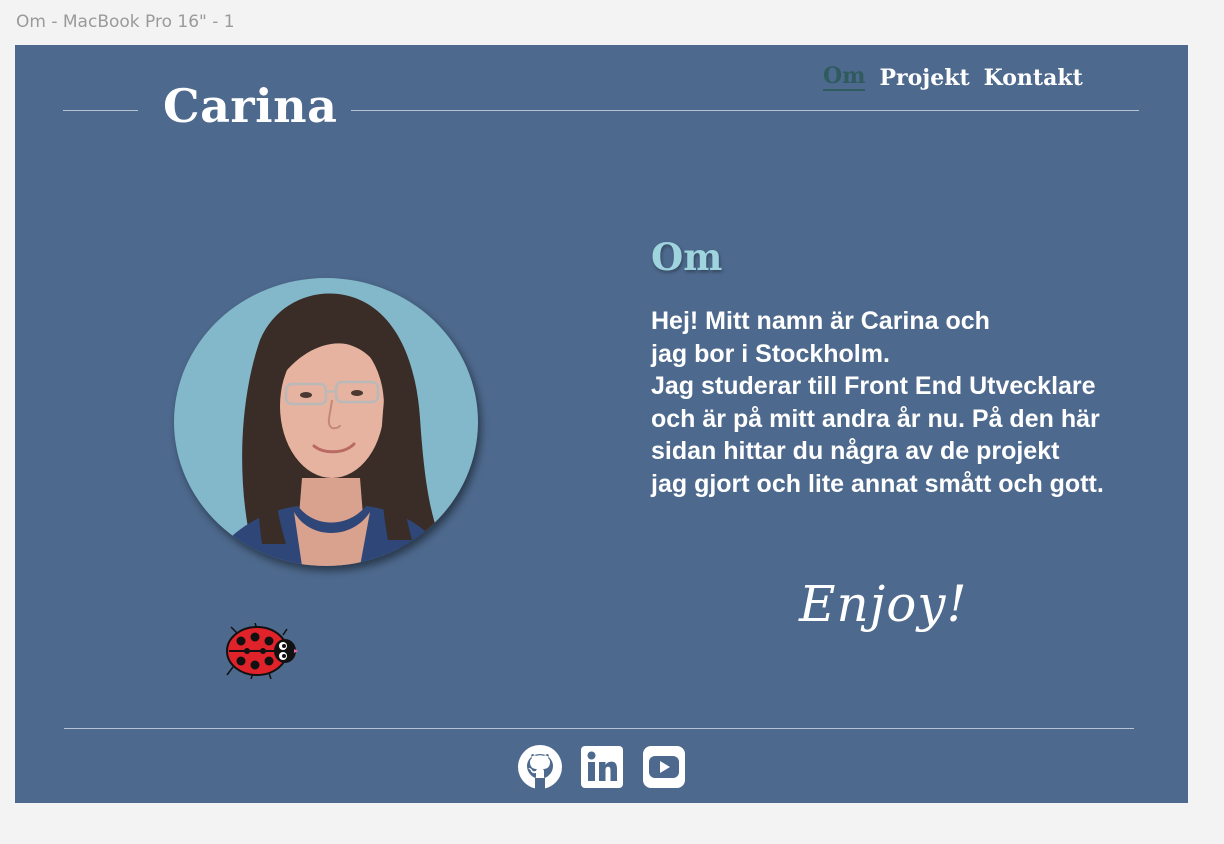  I want to click on youtube-icon, so click(664, 767).